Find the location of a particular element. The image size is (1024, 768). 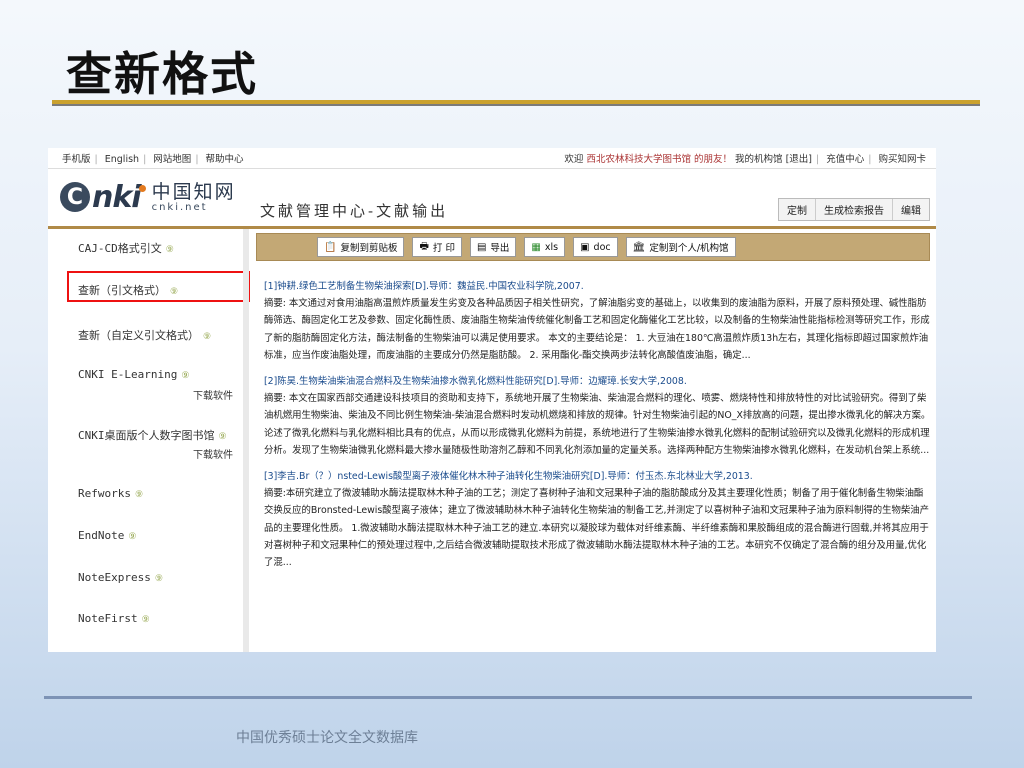

footer-rule is located at coordinates (508, 697).